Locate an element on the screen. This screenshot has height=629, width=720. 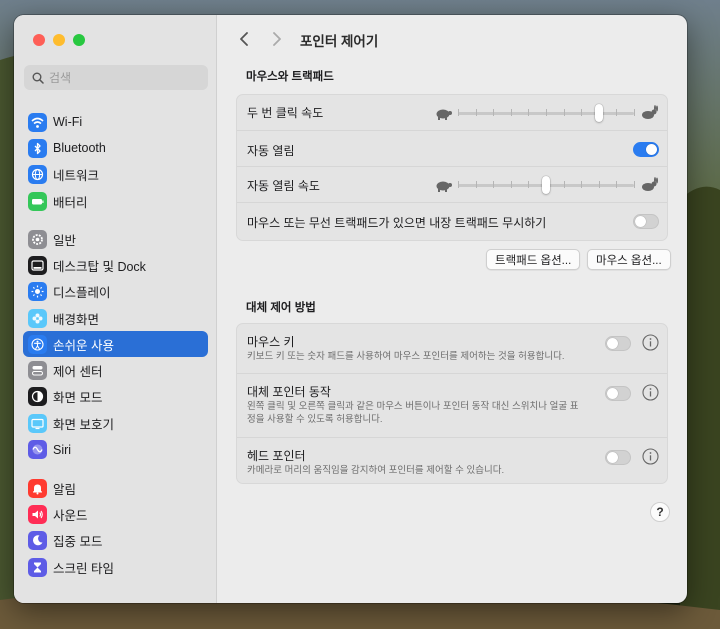
sidebar-item-flower: 배경화면 is located at coordinates (115, 318).